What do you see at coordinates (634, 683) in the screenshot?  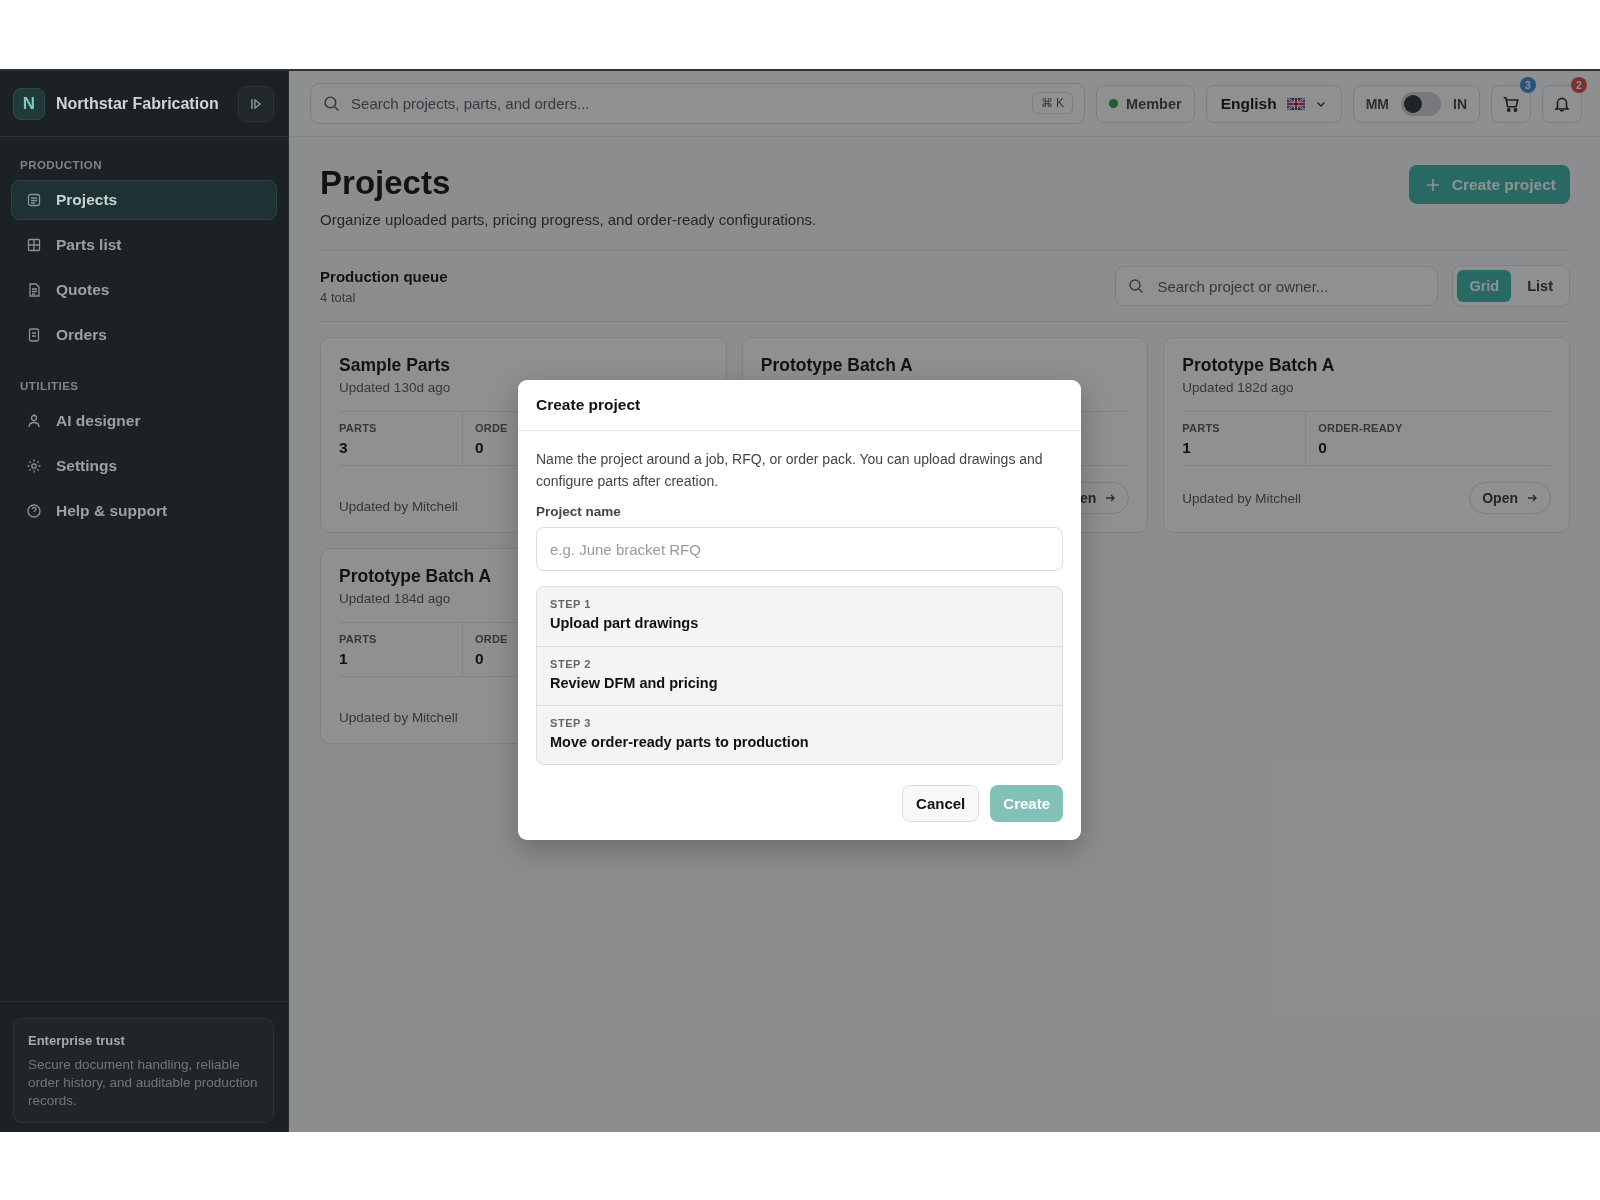 I see `step-title: Review DFM and pricing` at bounding box center [634, 683].